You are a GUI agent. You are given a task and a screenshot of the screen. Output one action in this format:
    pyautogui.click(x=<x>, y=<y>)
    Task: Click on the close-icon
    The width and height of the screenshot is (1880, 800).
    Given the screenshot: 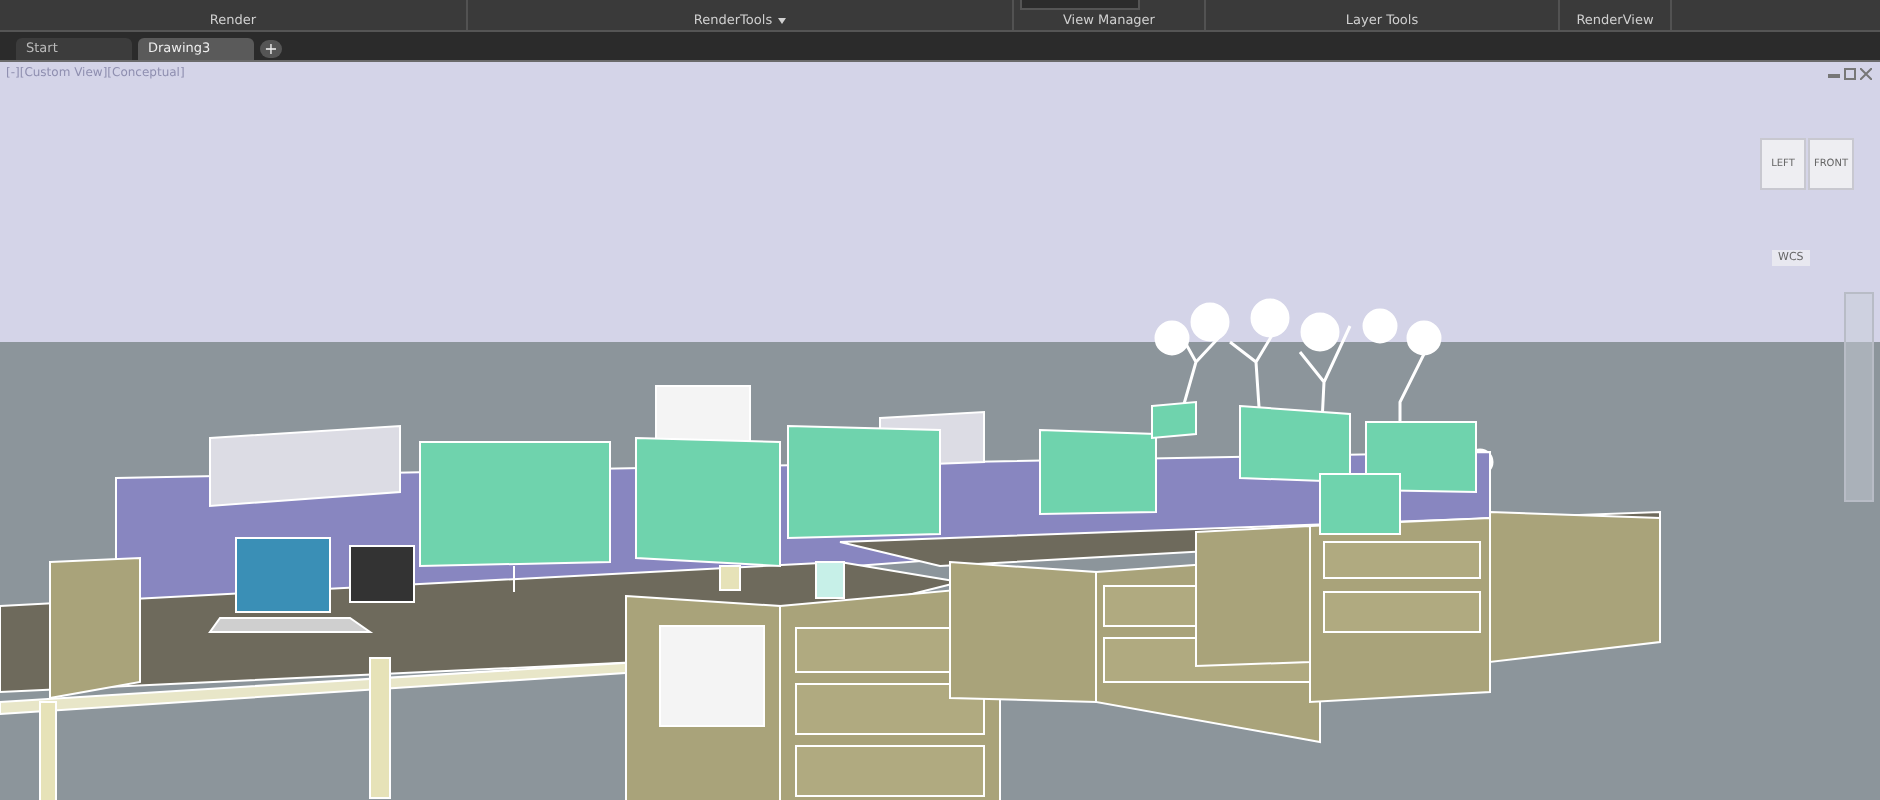 What is the action you would take?
    pyautogui.click(x=1866, y=74)
    